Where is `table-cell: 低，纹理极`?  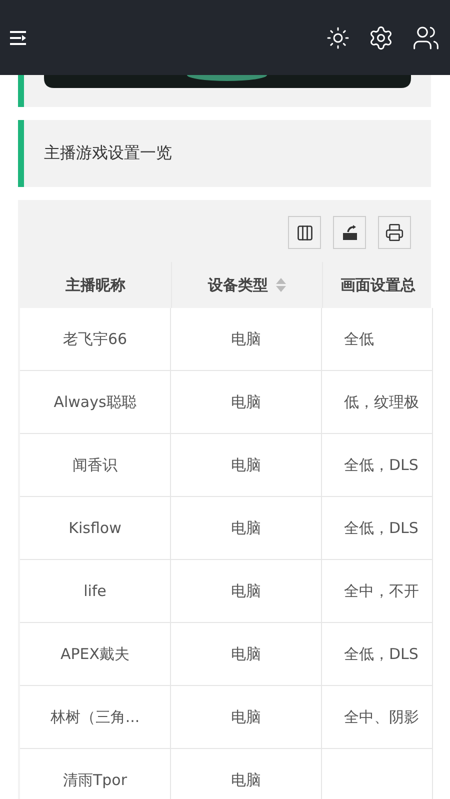
table-cell: 低，纹理极 is located at coordinates (377, 402).